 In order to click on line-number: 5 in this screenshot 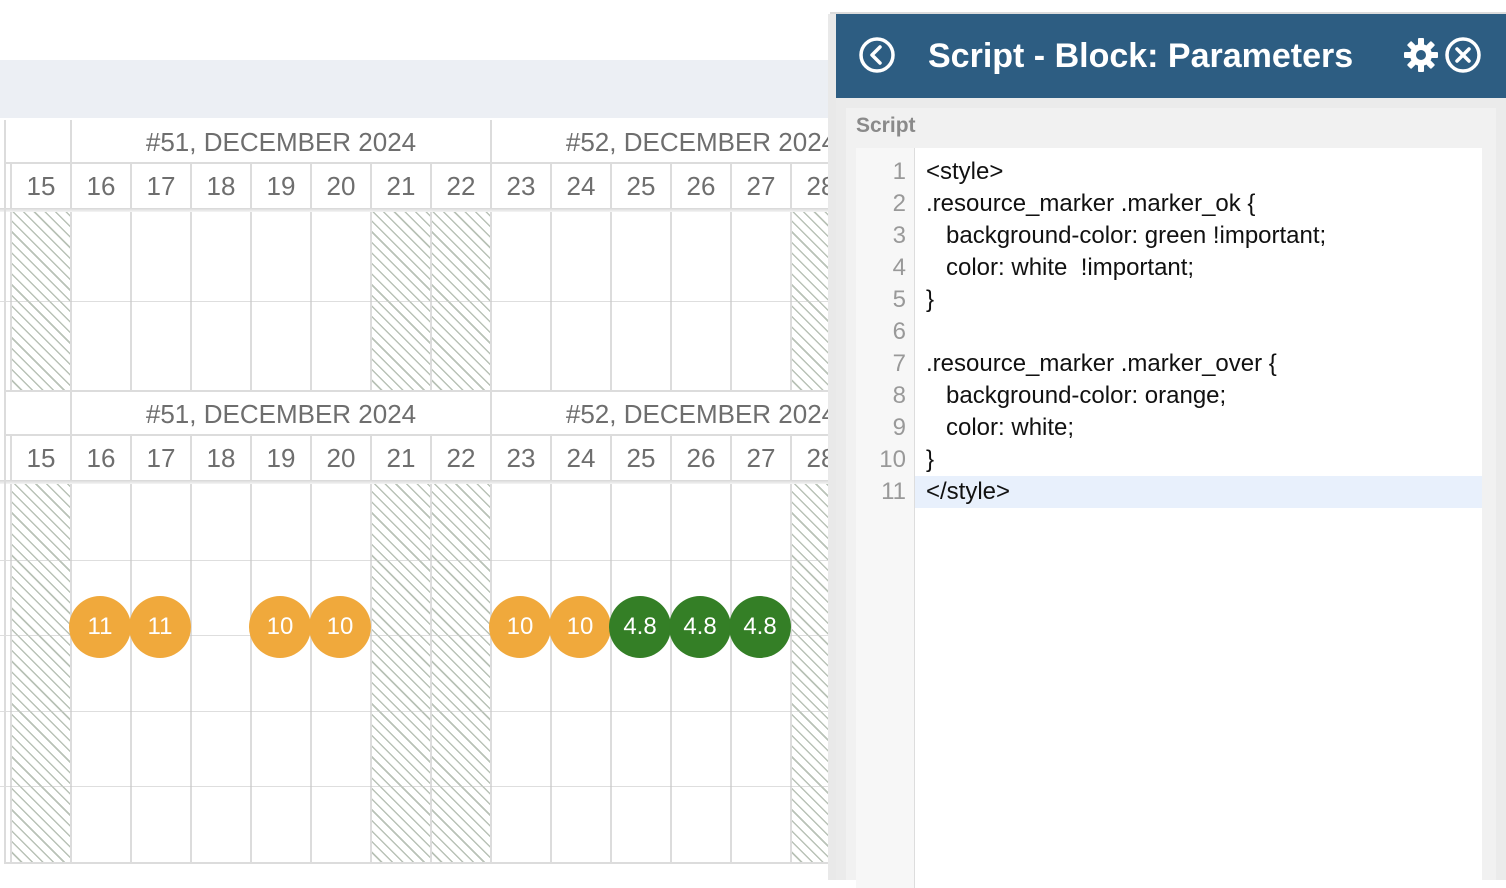, I will do `click(899, 299)`.